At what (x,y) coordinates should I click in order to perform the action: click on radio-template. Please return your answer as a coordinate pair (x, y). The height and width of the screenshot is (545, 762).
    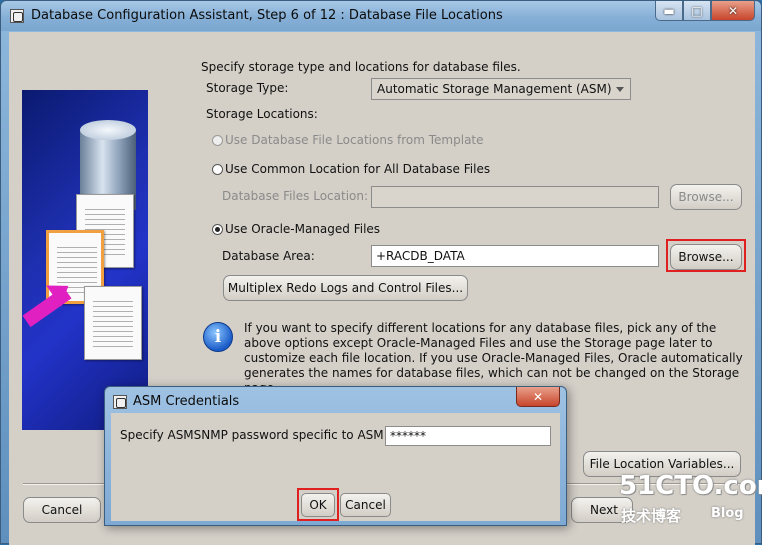
    Looking at the image, I should click on (217, 140).